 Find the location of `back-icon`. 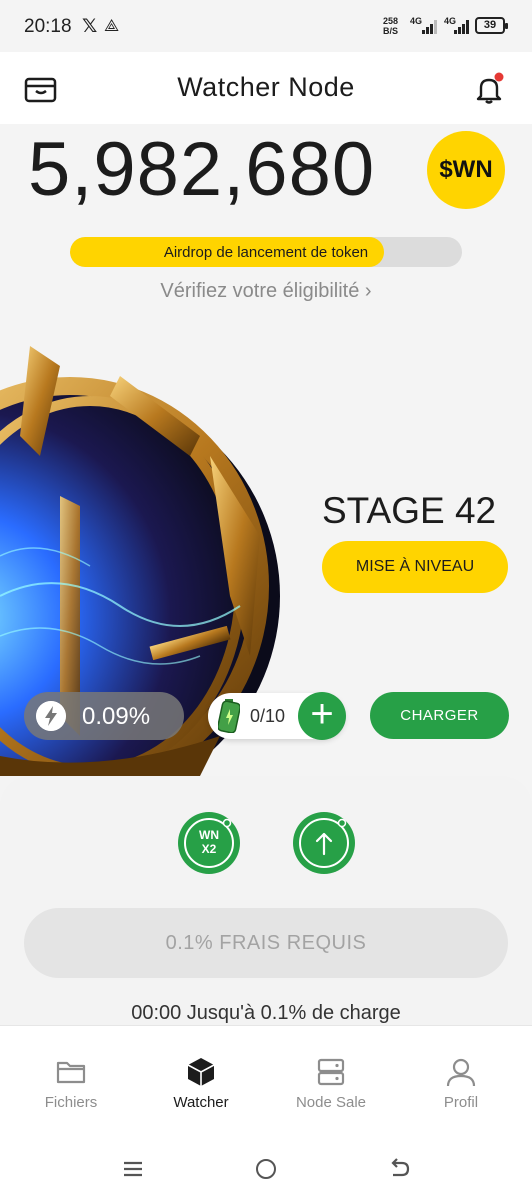

back-icon is located at coordinates (399, 1168).